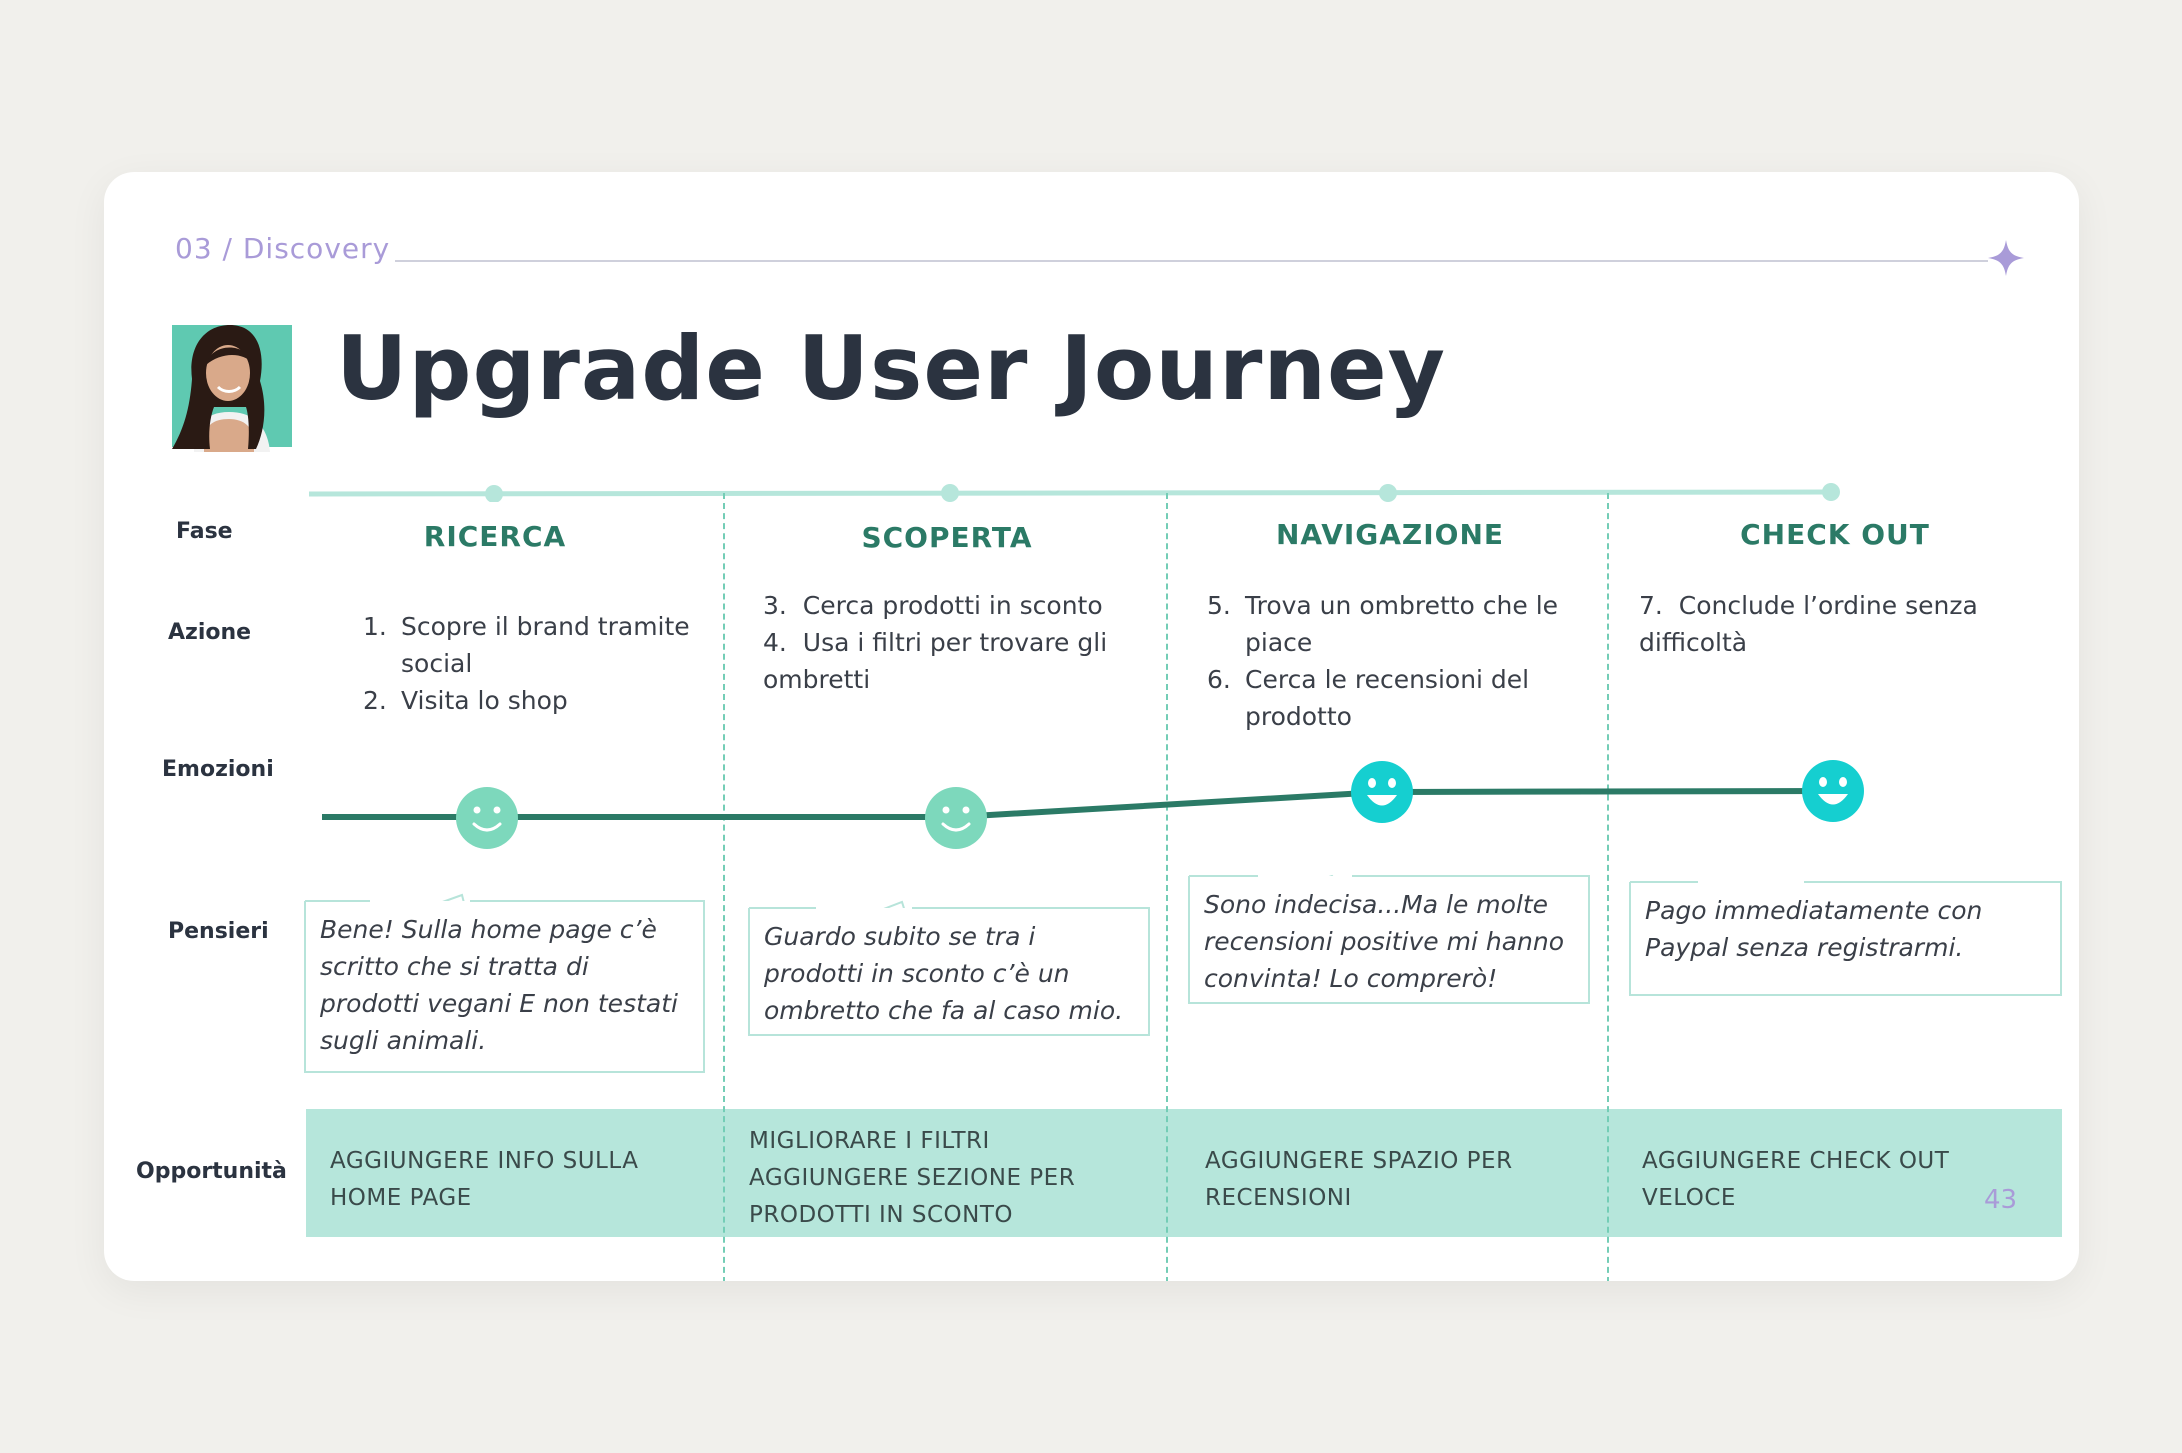 Image resolution: width=2182 pixels, height=1453 pixels. Describe the element at coordinates (1831, 492) in the screenshot. I see `timeline-dot-checkout` at that location.